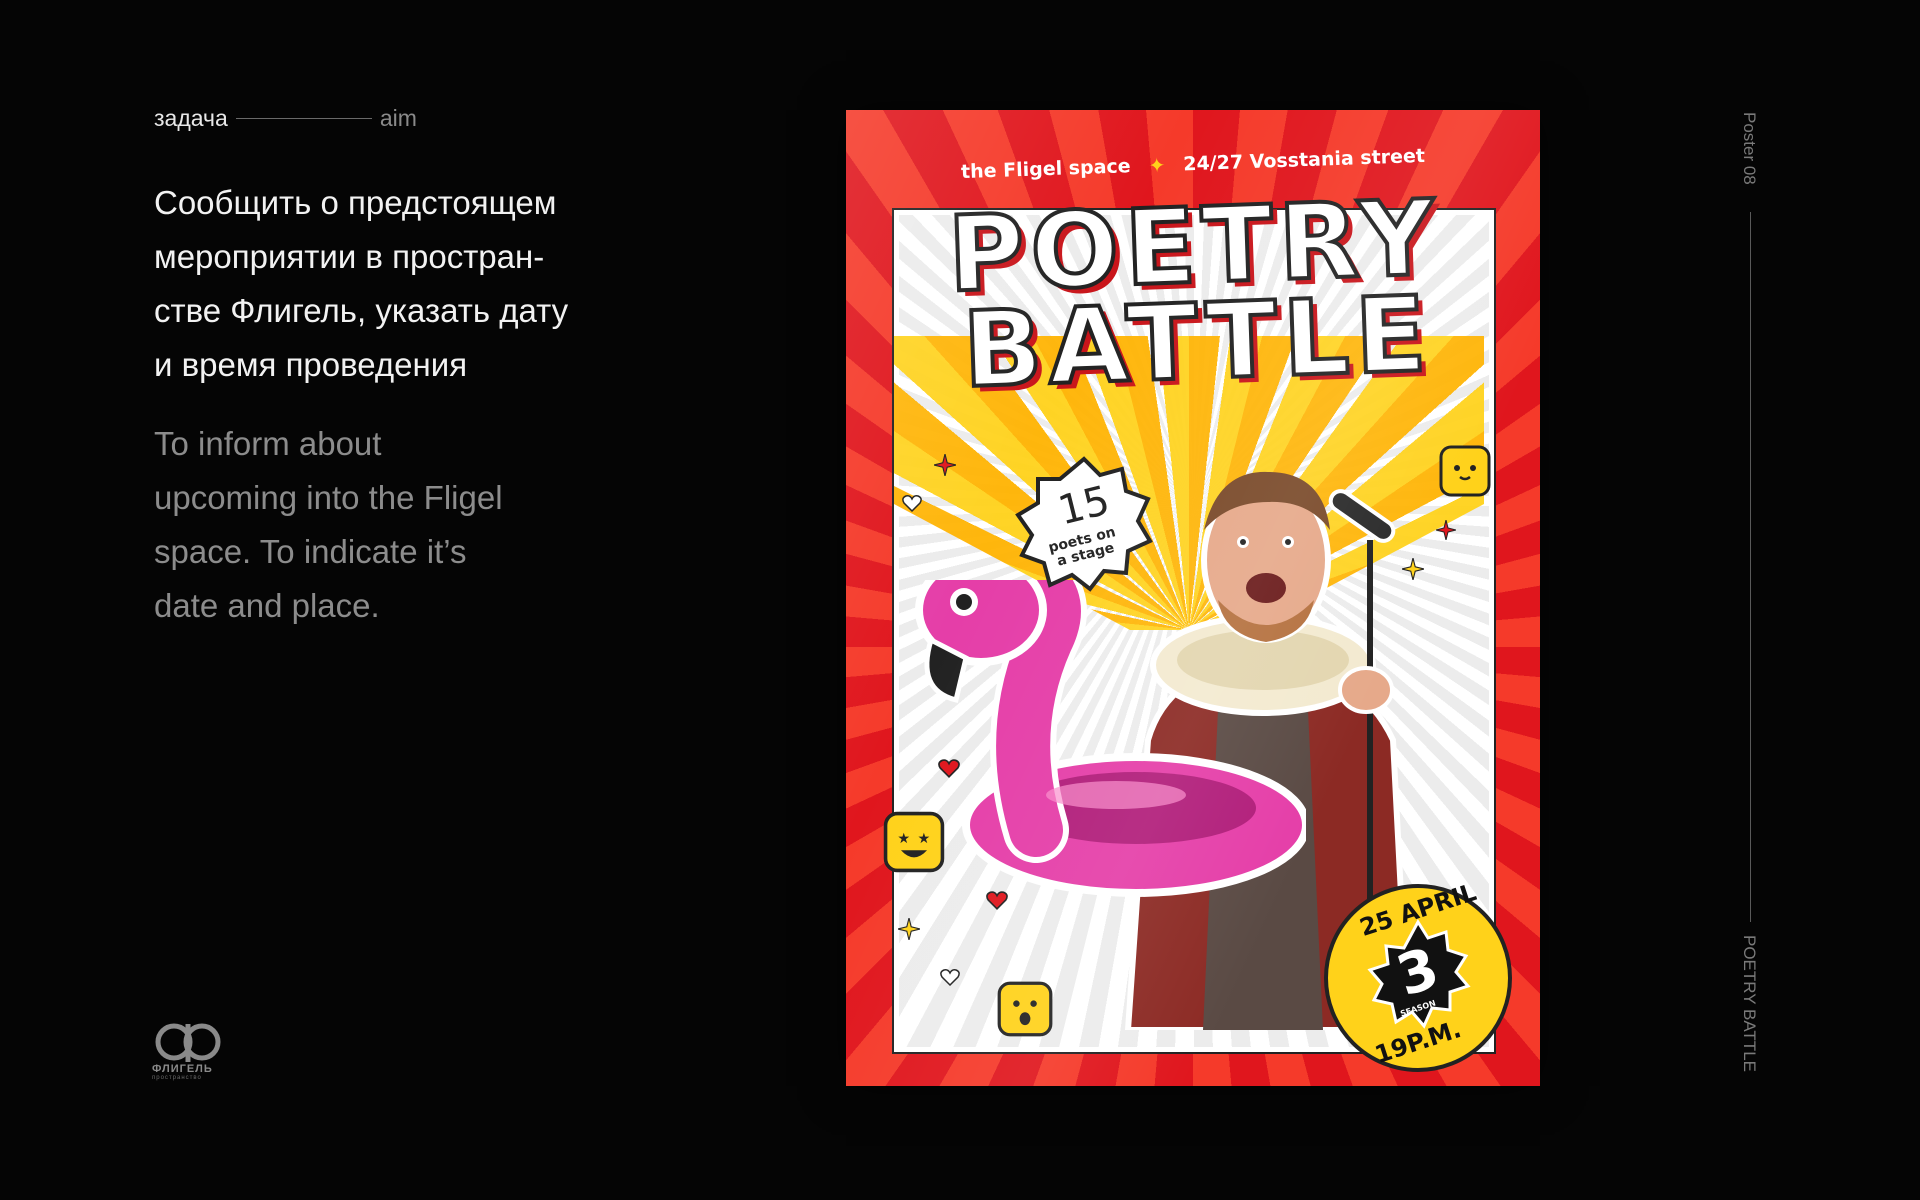 This screenshot has width=1920, height=1200. Describe the element at coordinates (310, 551) in the screenshot. I see `aim-text-en-line: space. To indicate it’s` at that location.